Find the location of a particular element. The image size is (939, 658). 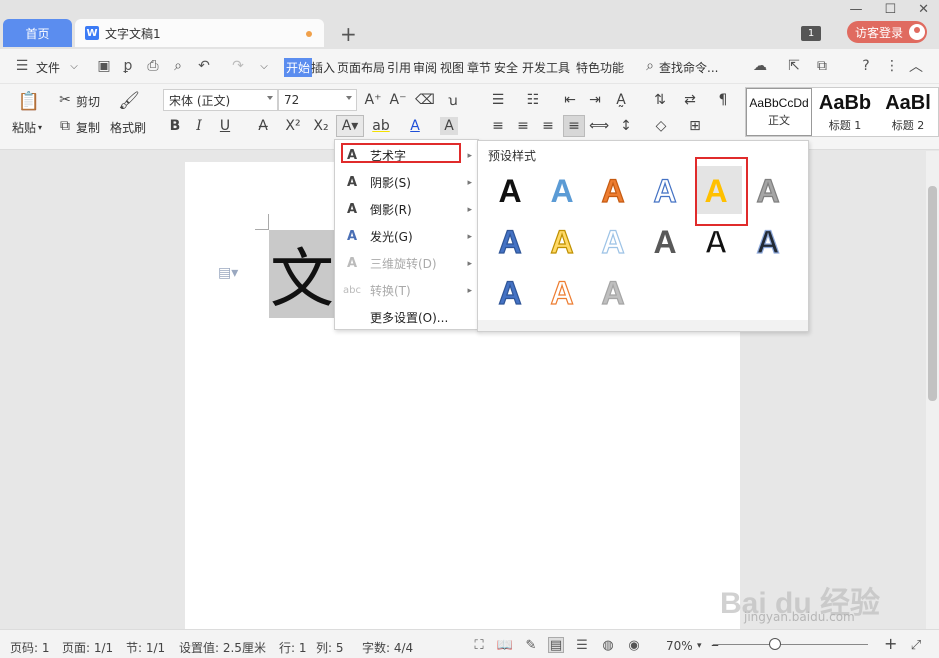

menu-file: 文件 is located at coordinates (48, 67).